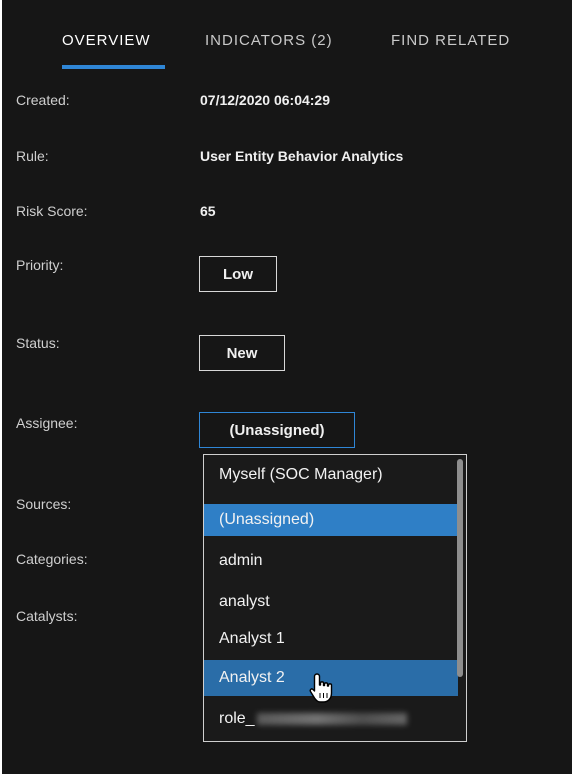 This screenshot has width=574, height=774. I want to click on option-admin: admin, so click(331, 561).